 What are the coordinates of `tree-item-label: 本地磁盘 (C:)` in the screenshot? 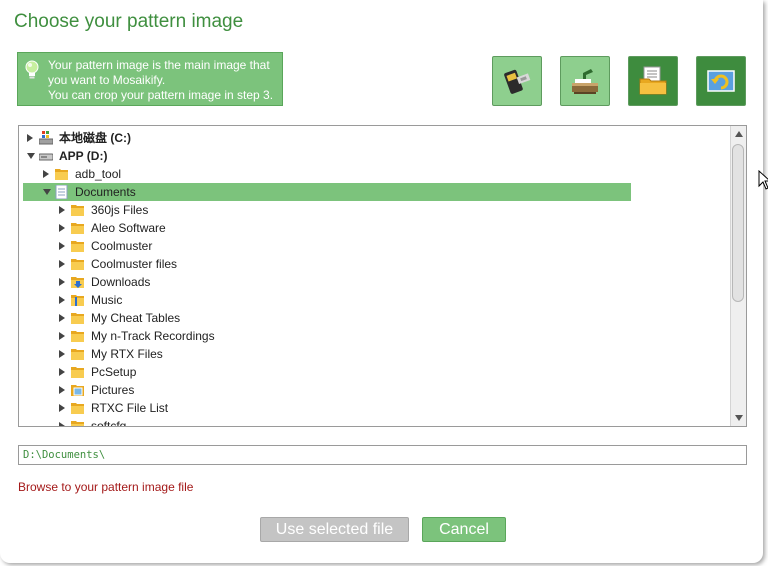 It's located at (95, 138).